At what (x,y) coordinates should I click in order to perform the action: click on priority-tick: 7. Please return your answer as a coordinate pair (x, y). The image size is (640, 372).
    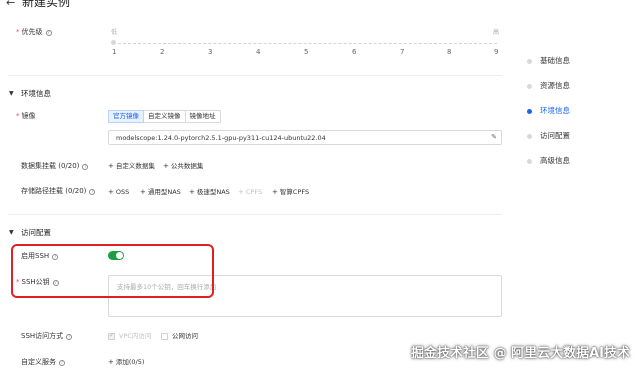
    Looking at the image, I should click on (402, 52).